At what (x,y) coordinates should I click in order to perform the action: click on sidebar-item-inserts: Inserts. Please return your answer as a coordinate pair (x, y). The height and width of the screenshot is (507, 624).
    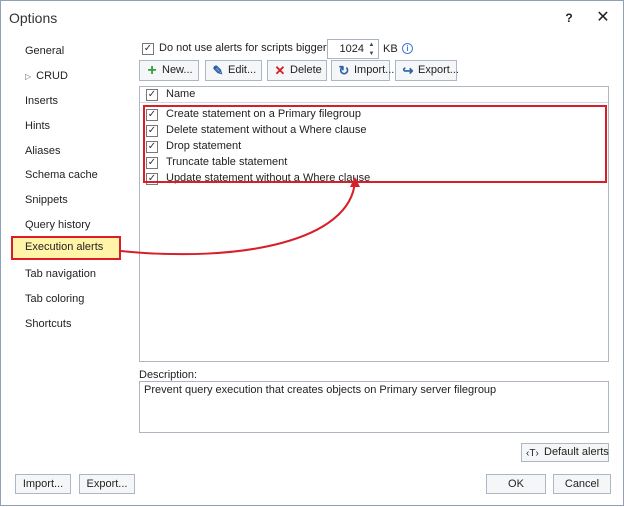
    Looking at the image, I should click on (71, 101).